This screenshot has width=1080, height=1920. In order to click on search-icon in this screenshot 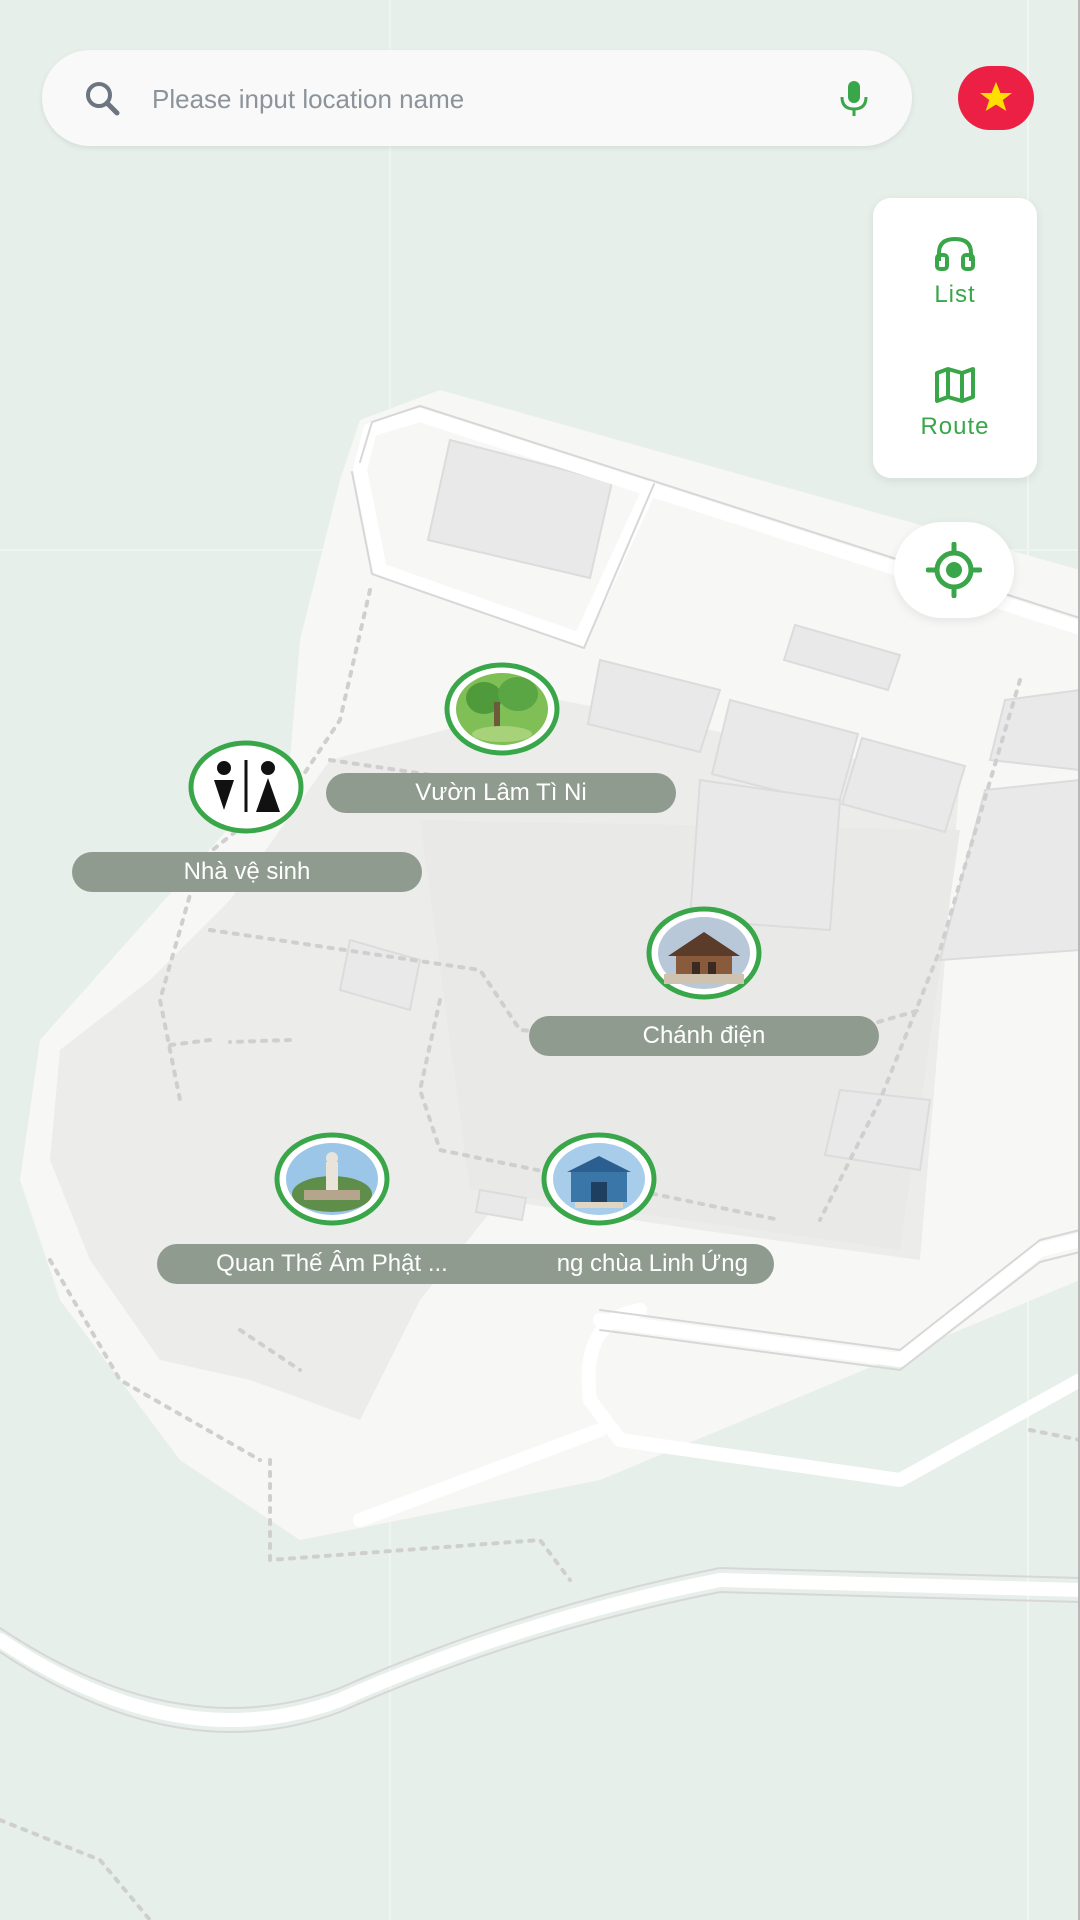, I will do `click(102, 98)`.